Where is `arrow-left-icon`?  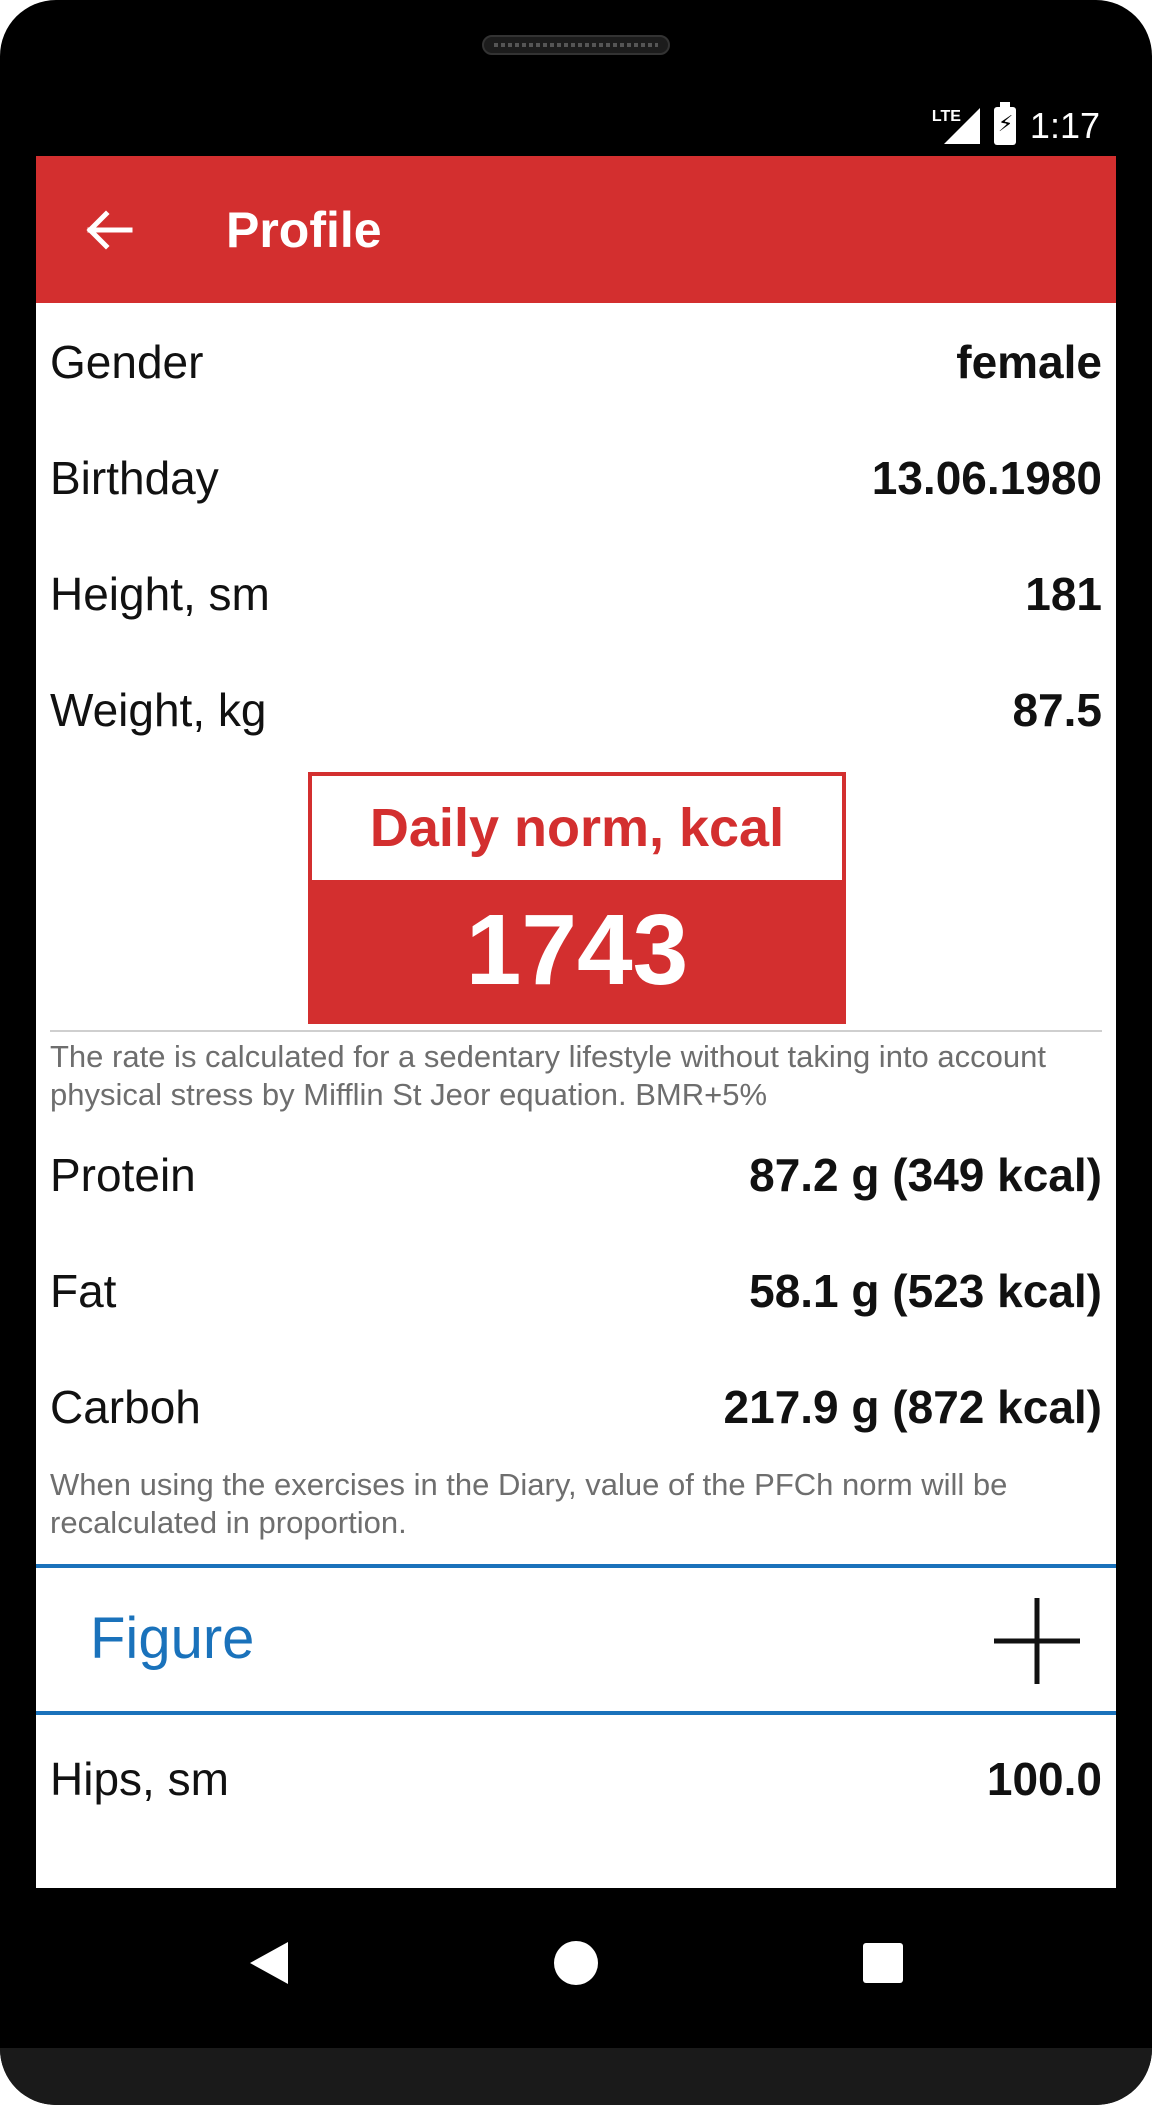 arrow-left-icon is located at coordinates (110, 230).